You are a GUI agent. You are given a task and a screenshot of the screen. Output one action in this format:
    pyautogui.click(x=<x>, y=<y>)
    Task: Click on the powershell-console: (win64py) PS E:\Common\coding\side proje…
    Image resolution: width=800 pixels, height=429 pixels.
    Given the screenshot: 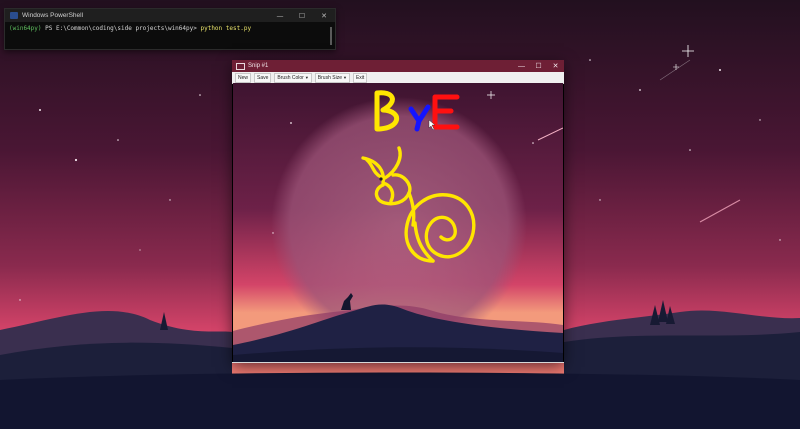 What is the action you would take?
    pyautogui.click(x=170, y=28)
    